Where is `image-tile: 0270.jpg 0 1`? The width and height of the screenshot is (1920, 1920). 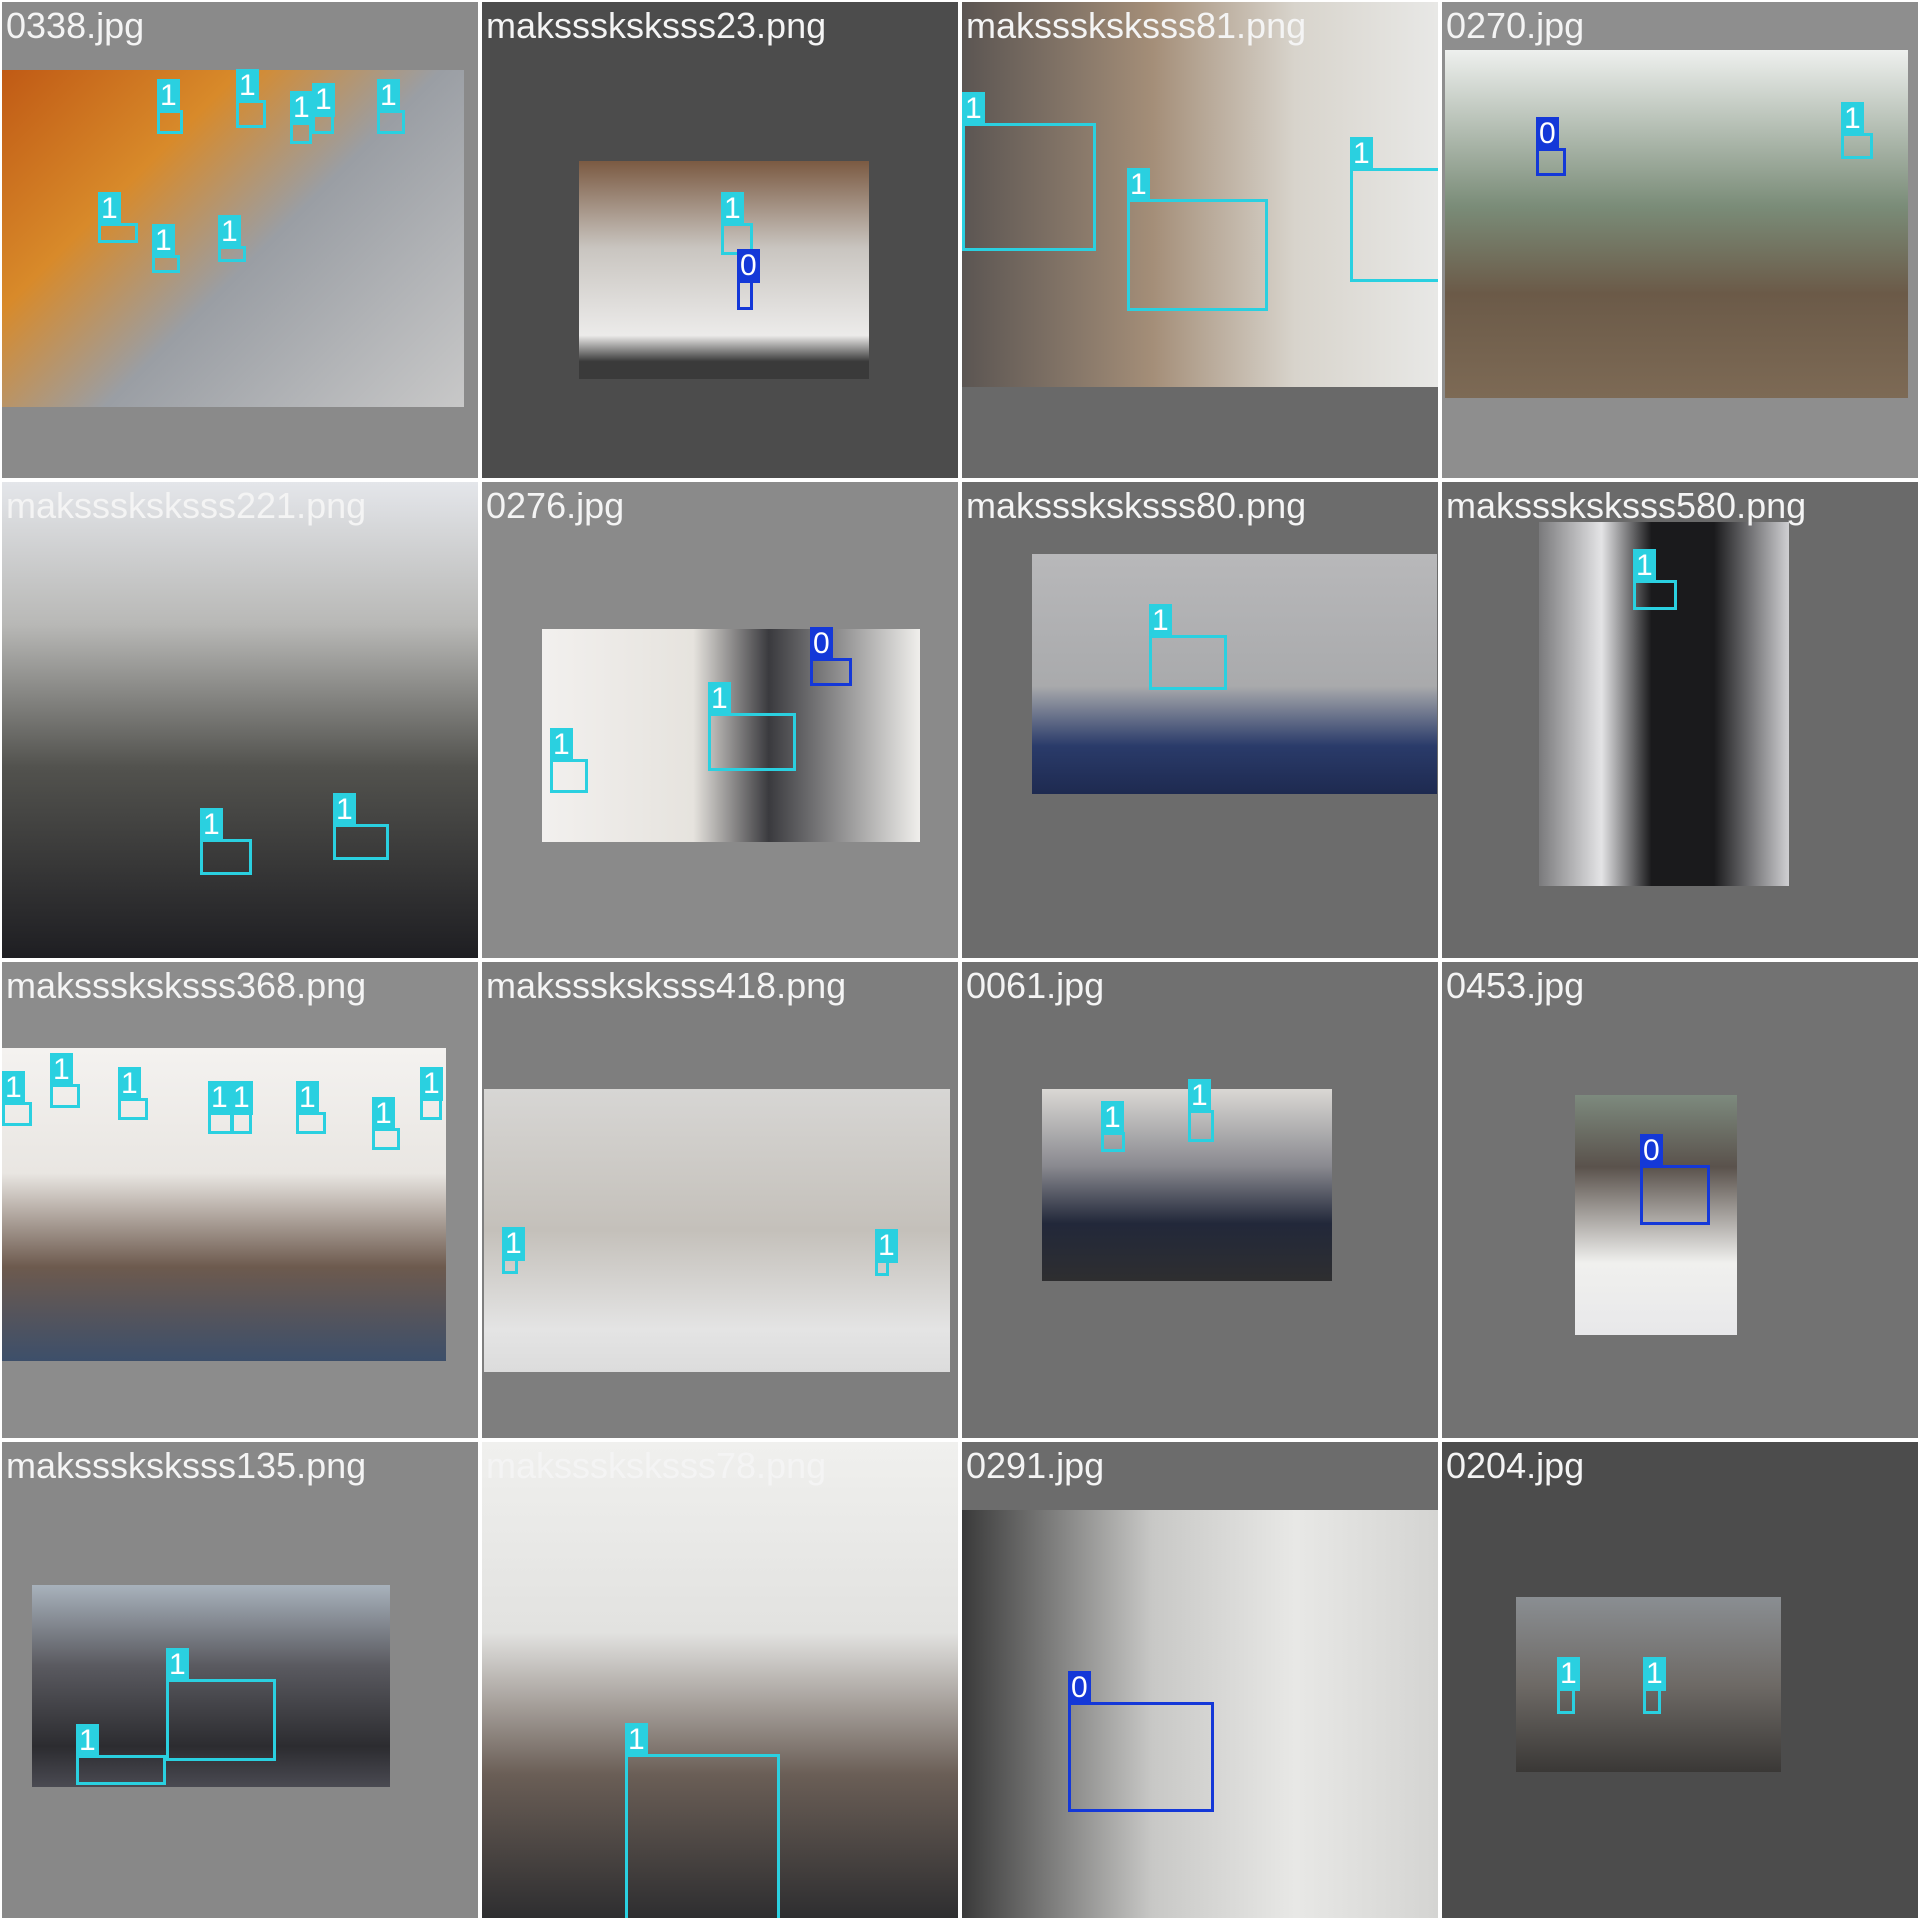
image-tile: 0270.jpg 0 1 is located at coordinates (1680, 240).